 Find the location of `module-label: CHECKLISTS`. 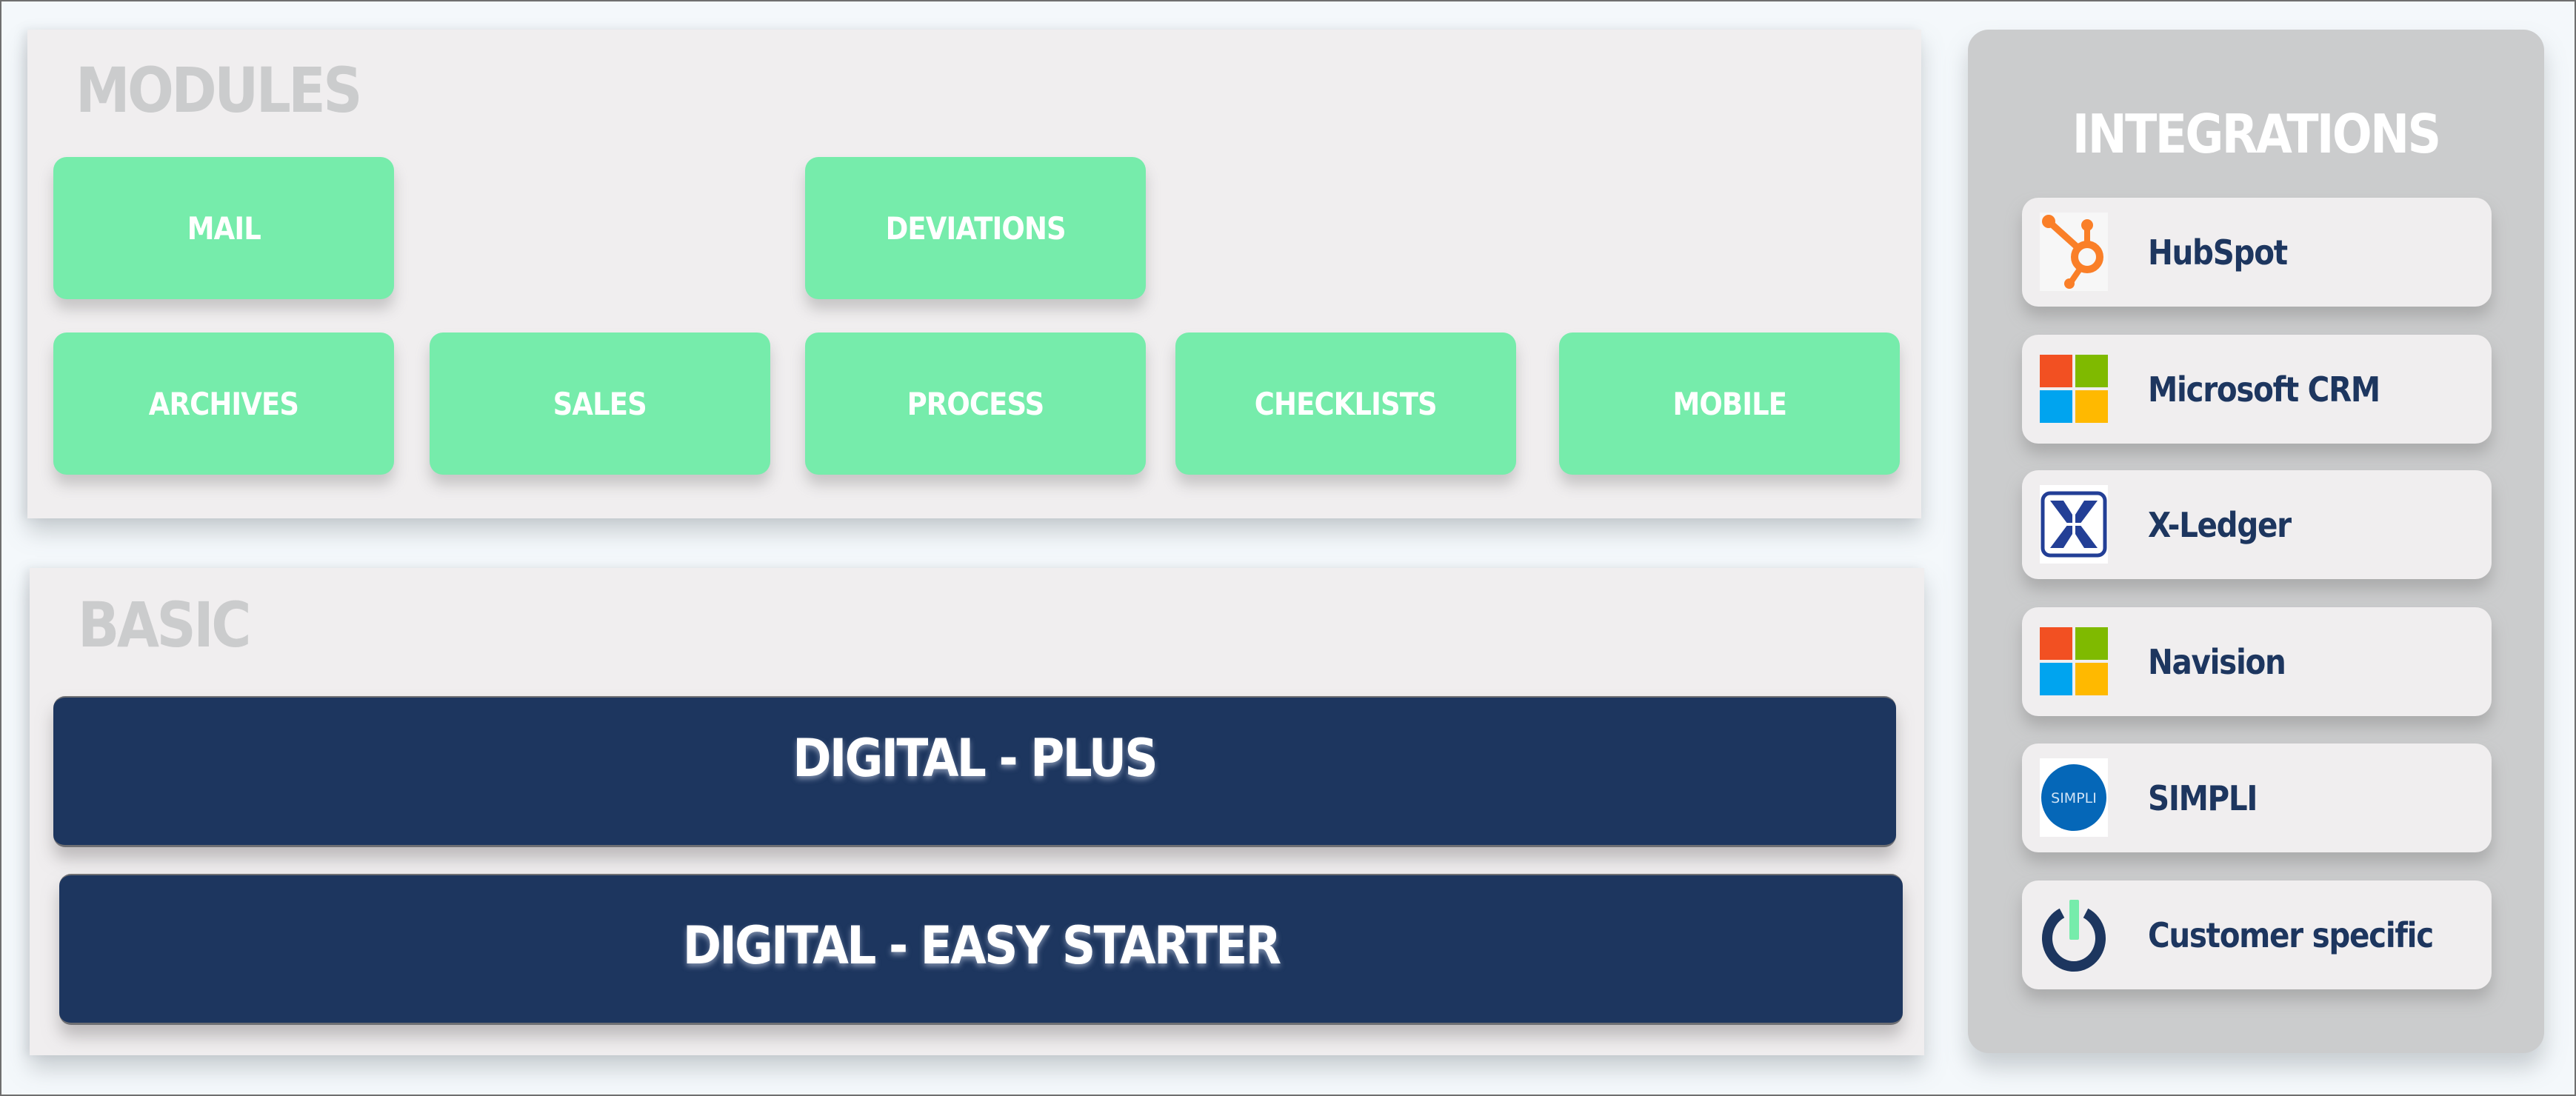

module-label: CHECKLISTS is located at coordinates (1346, 403).